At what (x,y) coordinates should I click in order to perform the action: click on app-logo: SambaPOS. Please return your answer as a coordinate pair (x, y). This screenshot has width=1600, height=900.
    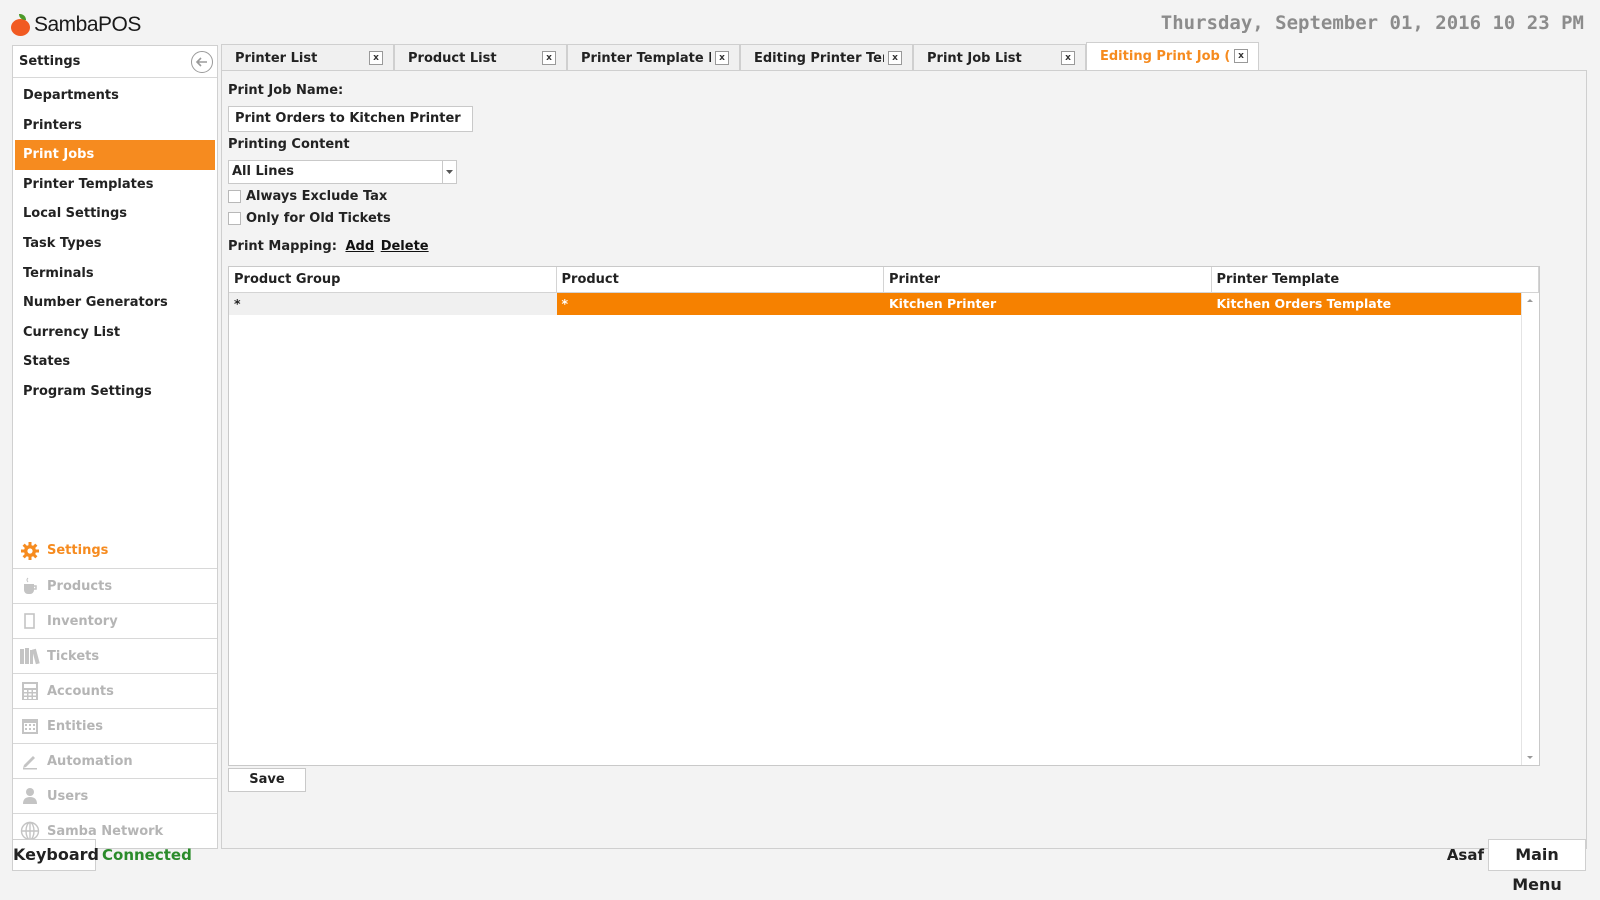
    Looking at the image, I should click on (75, 25).